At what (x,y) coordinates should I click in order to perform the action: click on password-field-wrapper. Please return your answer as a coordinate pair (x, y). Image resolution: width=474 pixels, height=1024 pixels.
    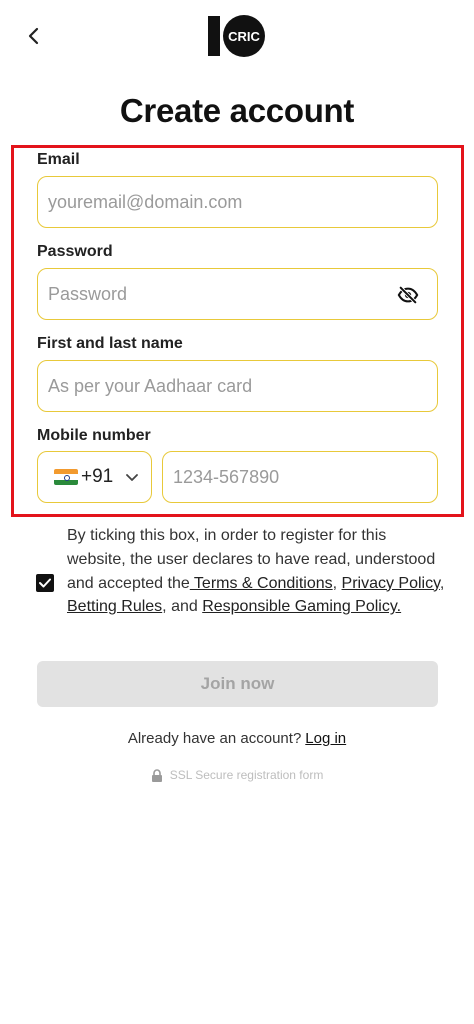
    Looking at the image, I should click on (237, 294).